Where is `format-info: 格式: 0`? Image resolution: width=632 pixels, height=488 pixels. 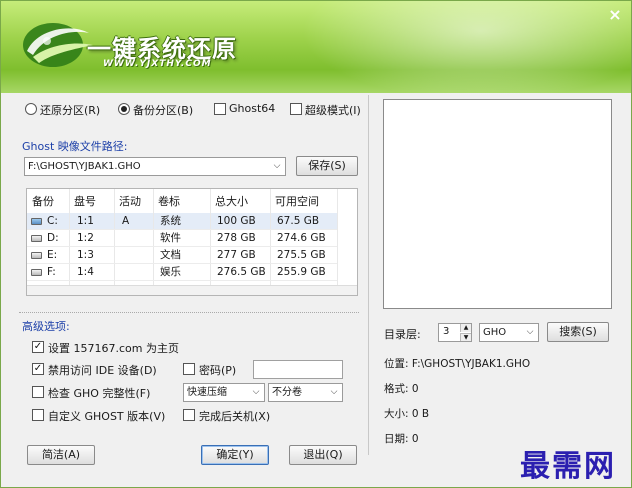
format-info: 格式: 0 is located at coordinates (401, 389).